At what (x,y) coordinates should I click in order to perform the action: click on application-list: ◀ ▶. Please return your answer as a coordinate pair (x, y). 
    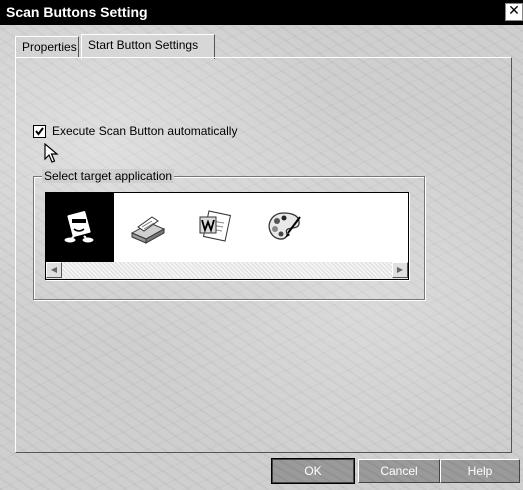
    Looking at the image, I should click on (227, 236).